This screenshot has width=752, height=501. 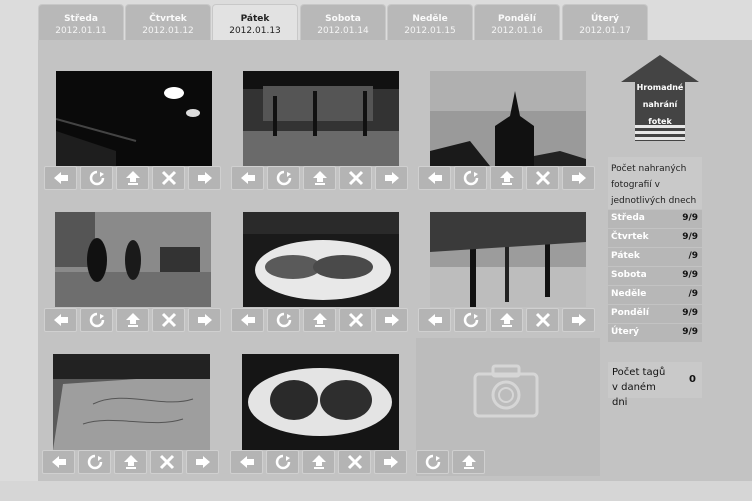 I want to click on tab-day: Neděle, so click(x=430, y=19).